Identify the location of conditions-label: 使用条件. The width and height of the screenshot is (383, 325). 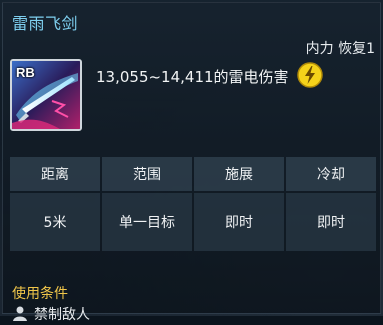
(40, 294).